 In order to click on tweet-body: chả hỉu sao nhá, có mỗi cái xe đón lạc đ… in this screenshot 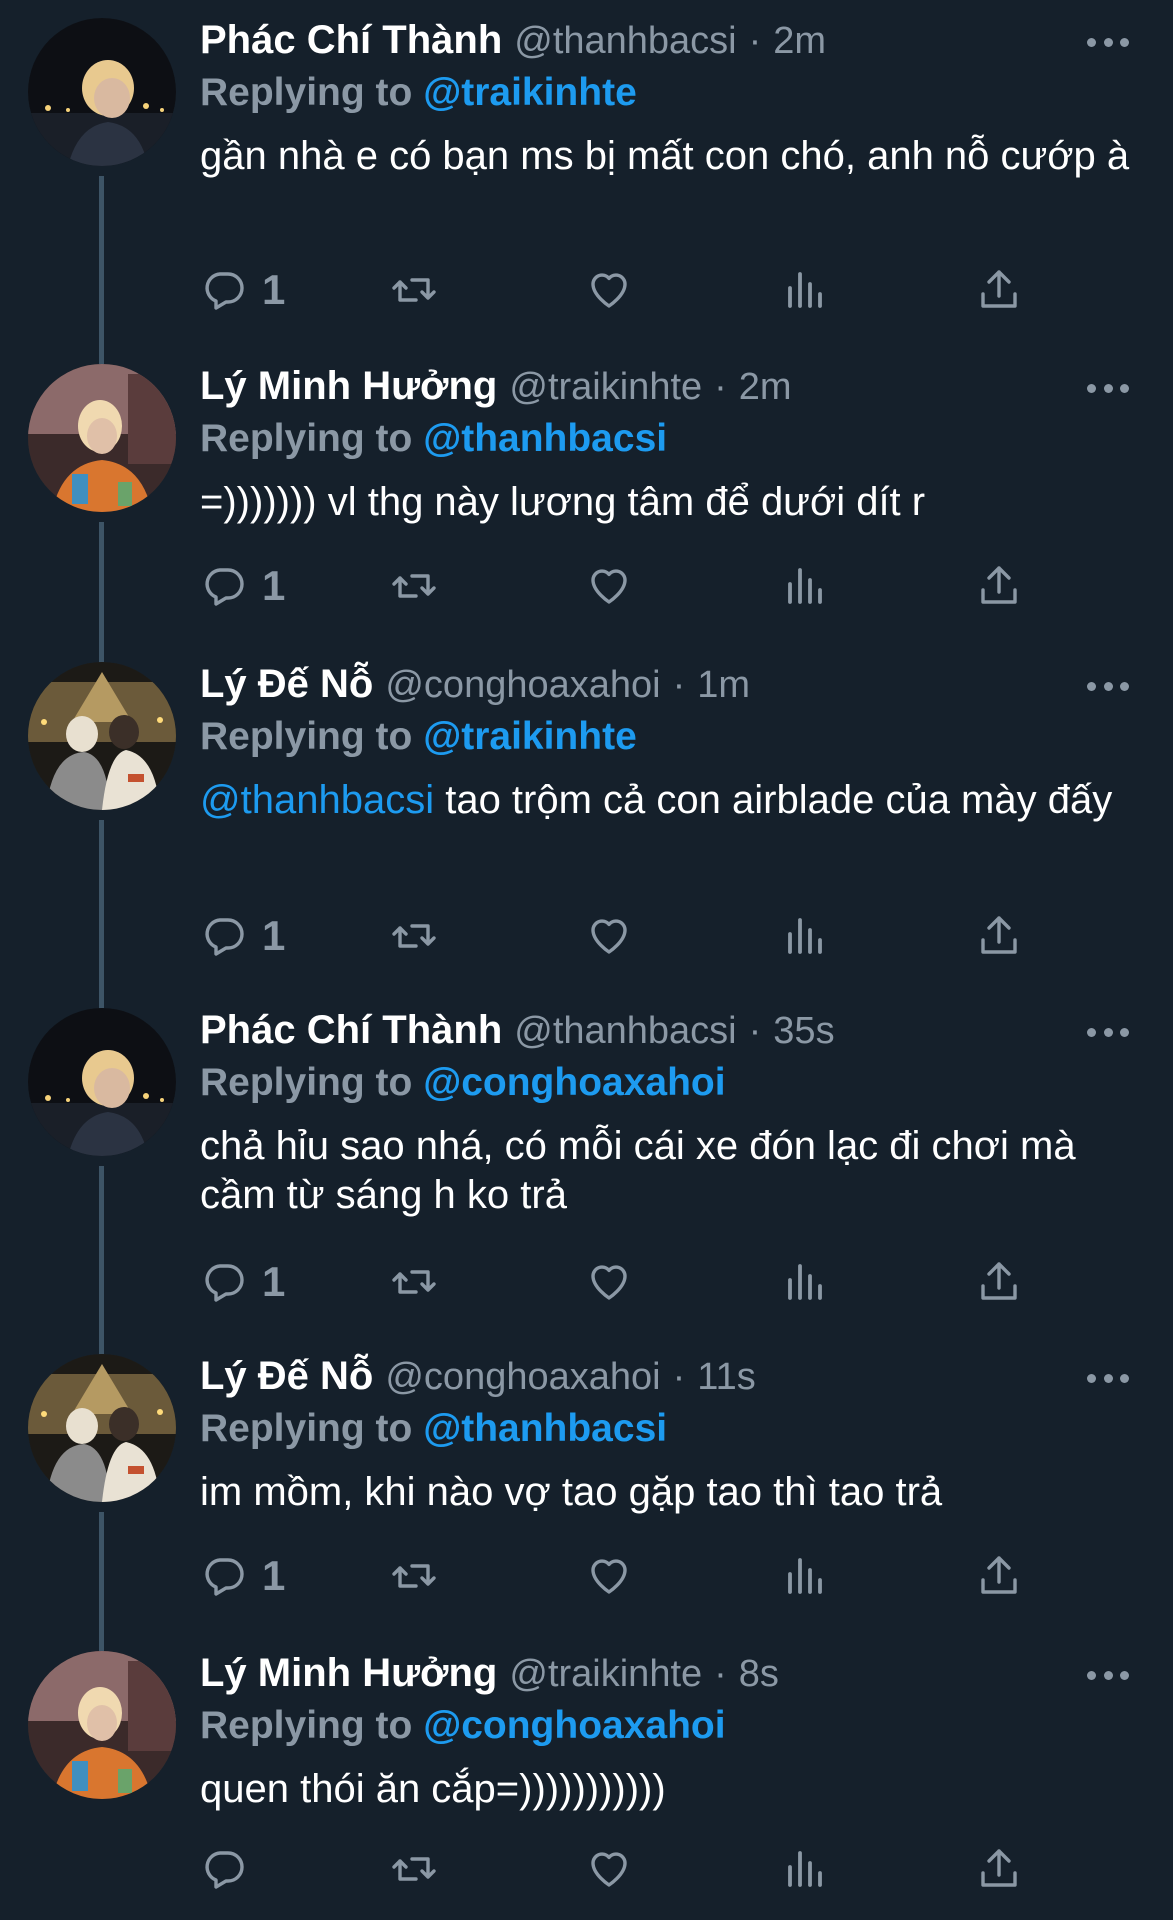, I will do `click(638, 1170)`.